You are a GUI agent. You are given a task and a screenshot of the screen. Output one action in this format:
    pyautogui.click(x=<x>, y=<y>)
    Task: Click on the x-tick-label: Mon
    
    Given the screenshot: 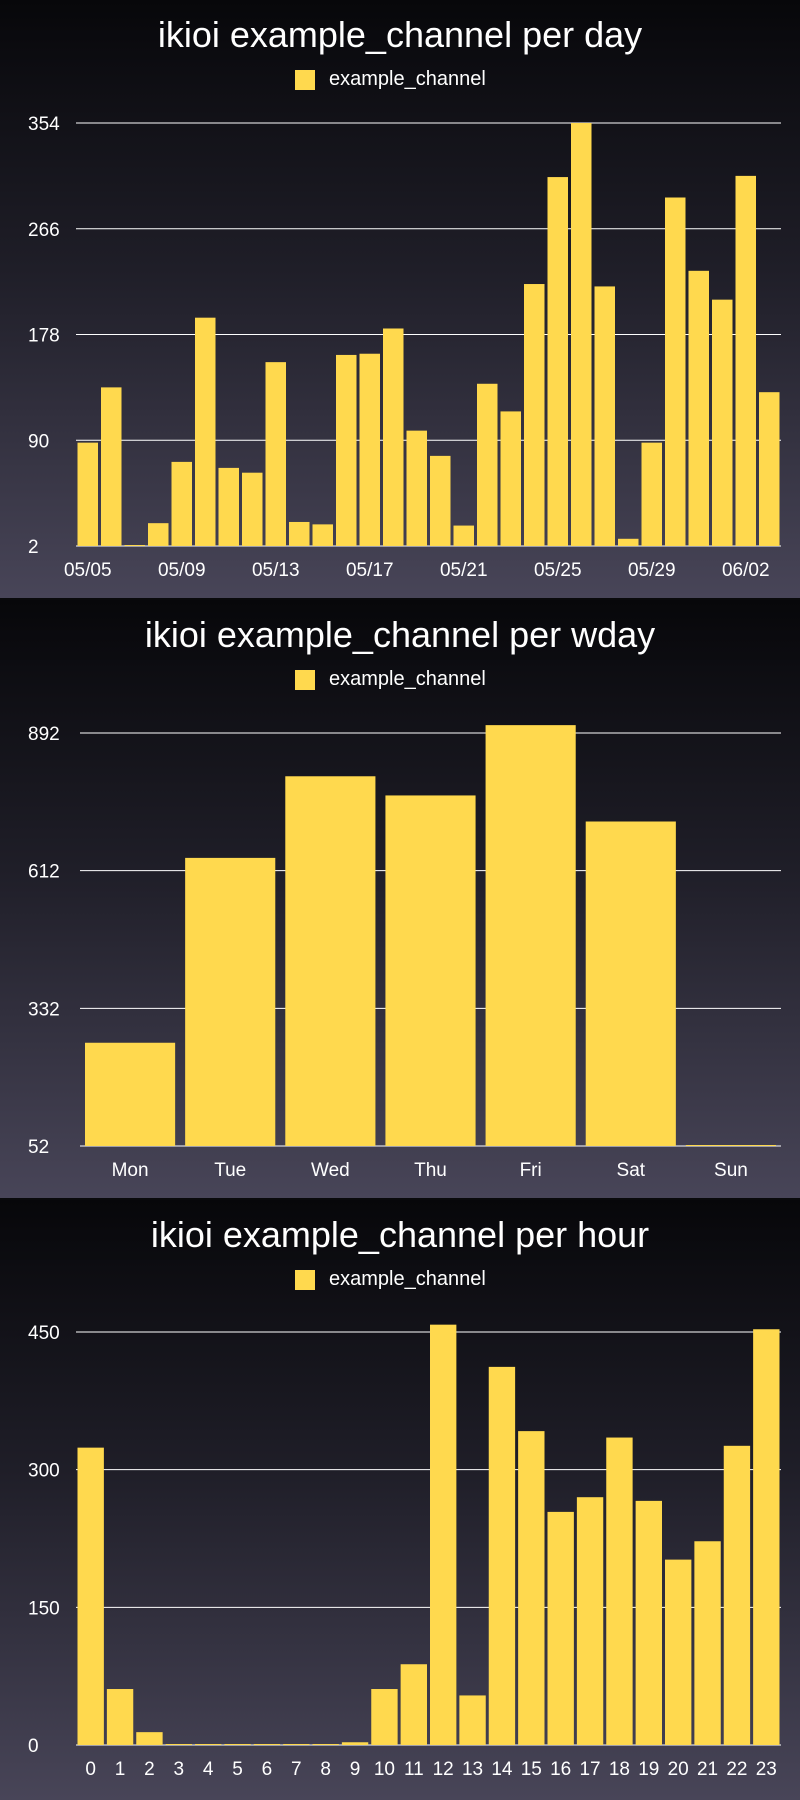 What is the action you would take?
    pyautogui.click(x=130, y=1170)
    